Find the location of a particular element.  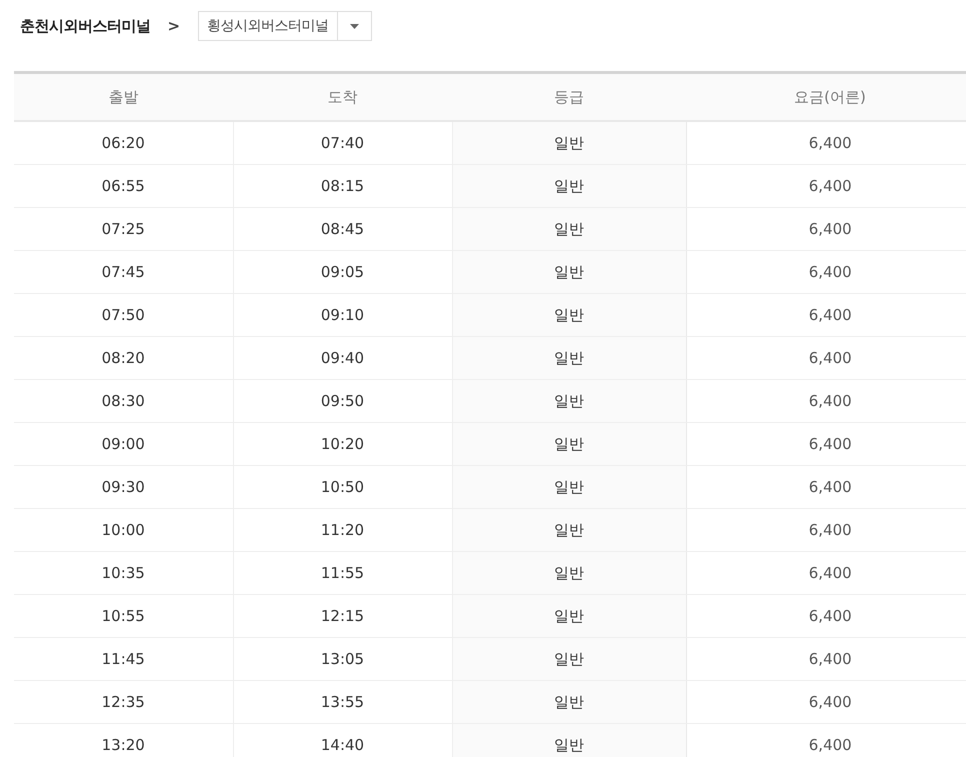

table-cell: 09:00 is located at coordinates (123, 444).